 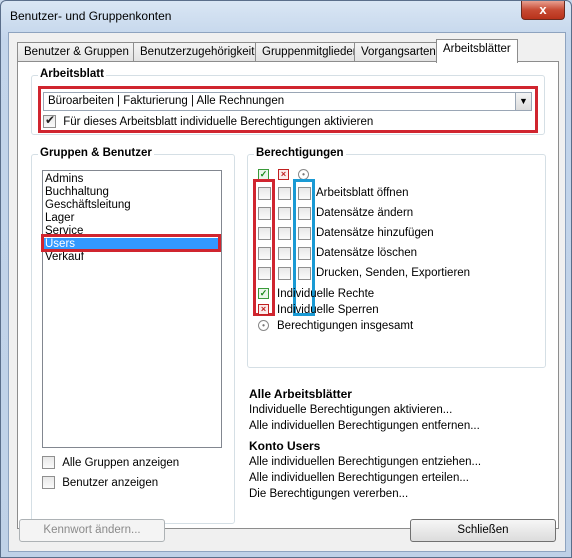 I want to click on close-button: Schließen, so click(x=483, y=530).